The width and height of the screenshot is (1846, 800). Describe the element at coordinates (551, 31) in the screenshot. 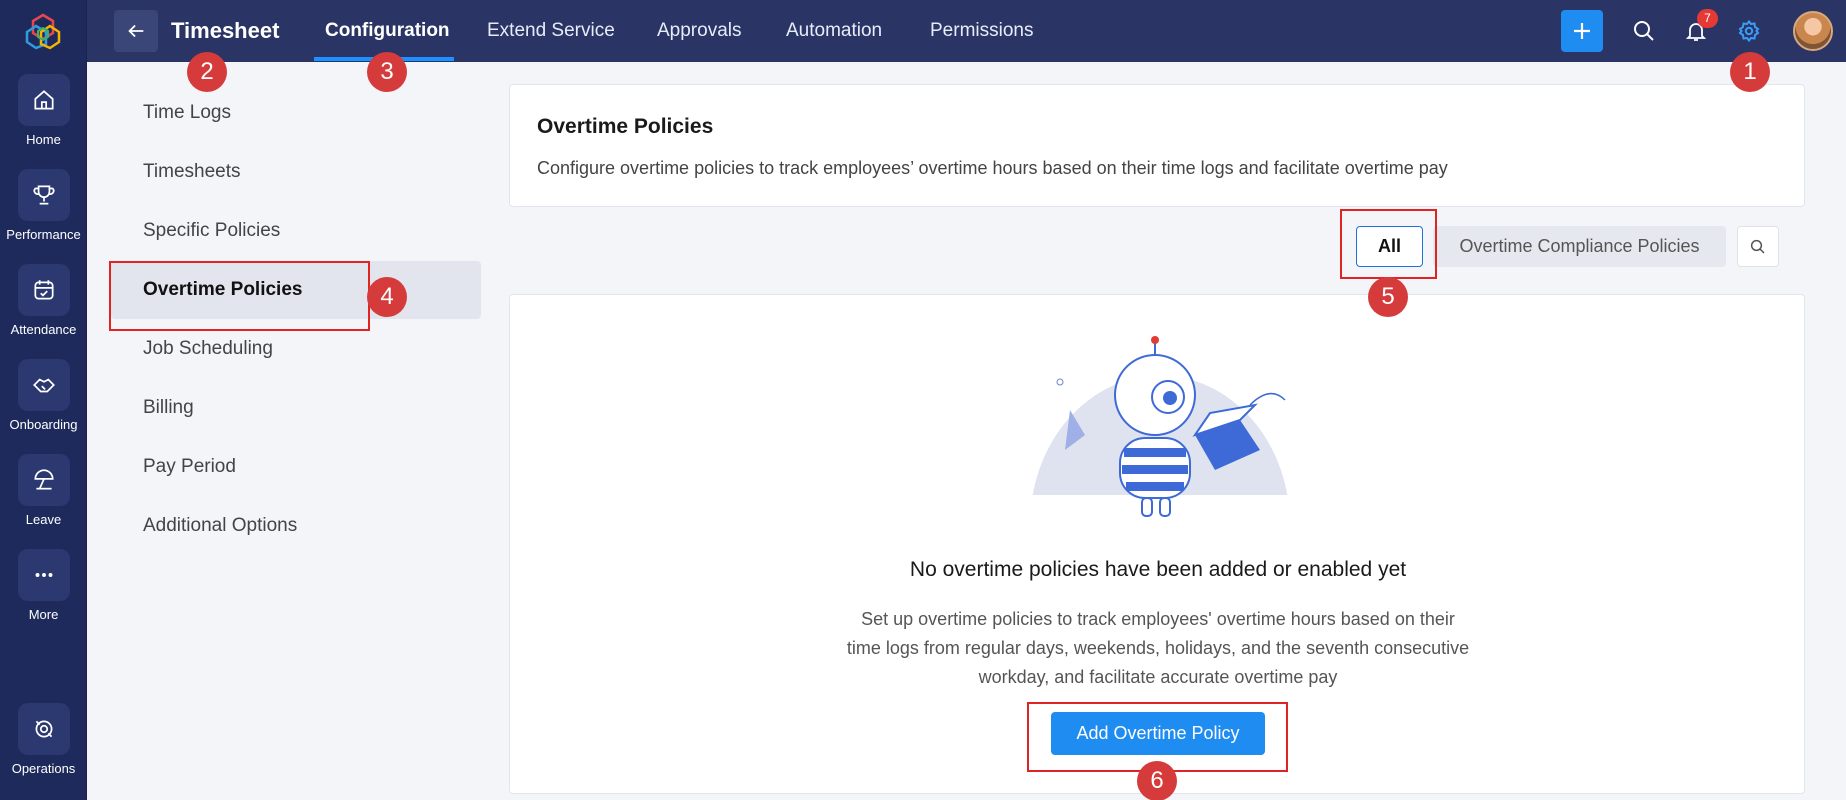

I see `tab-extend-service: Extend Service` at that location.